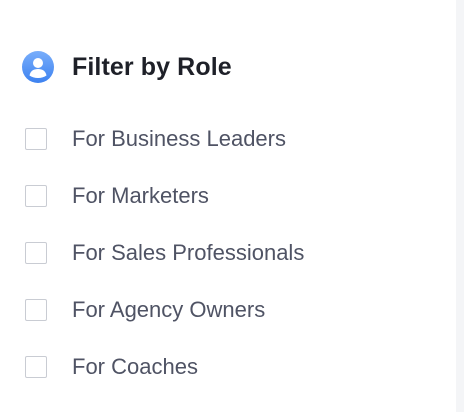  Describe the element at coordinates (169, 309) in the screenshot. I see `role-option-label: For Agency Owners` at that location.